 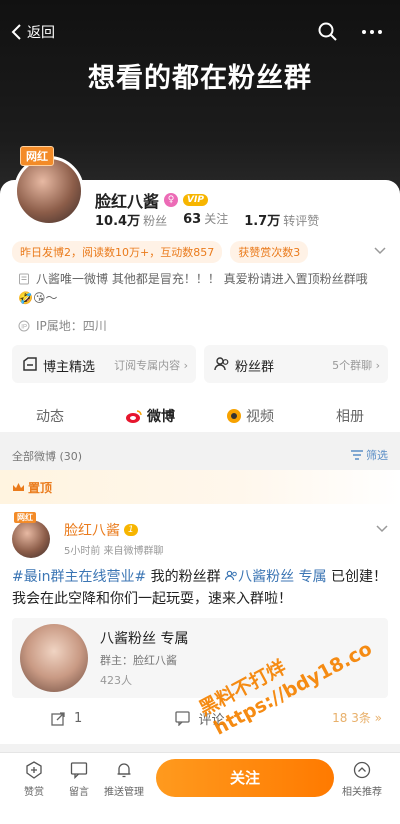 What do you see at coordinates (200, 364) in the screenshot?
I see `profile-feature-cards: 博主精选 订阅专属内容 › 粉丝群 5个群聊 ›` at bounding box center [200, 364].